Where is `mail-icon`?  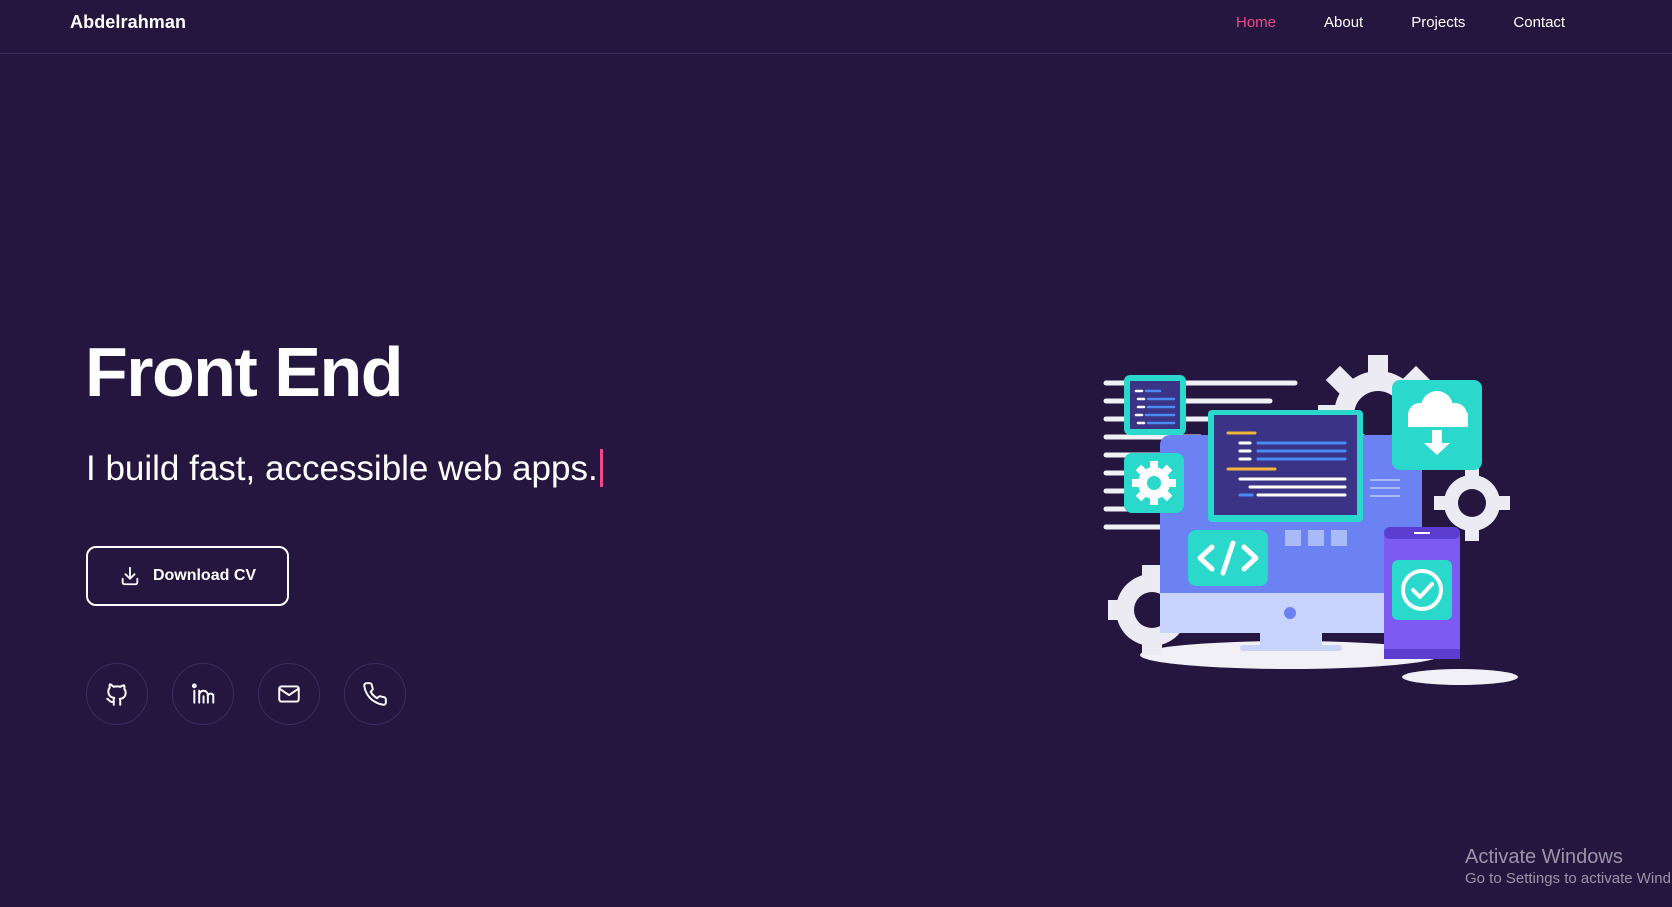
mail-icon is located at coordinates (289, 694).